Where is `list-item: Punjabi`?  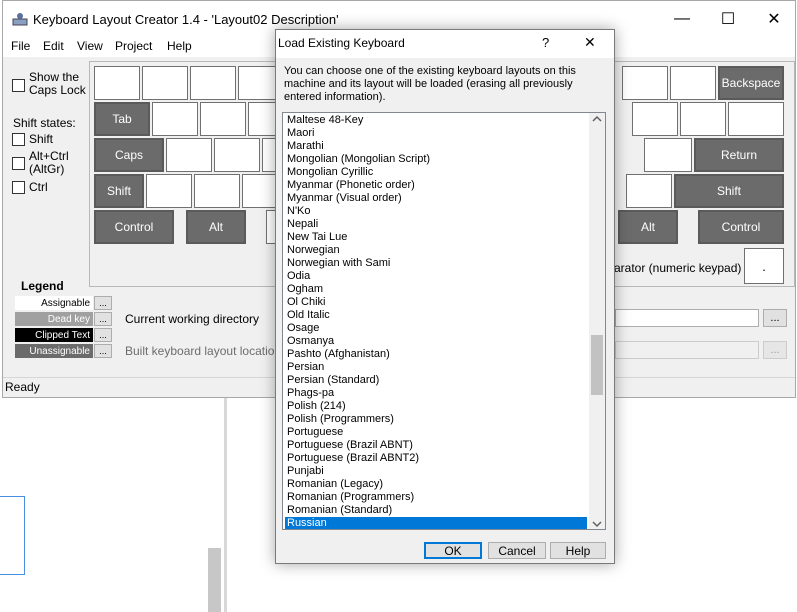 list-item: Punjabi is located at coordinates (436, 471).